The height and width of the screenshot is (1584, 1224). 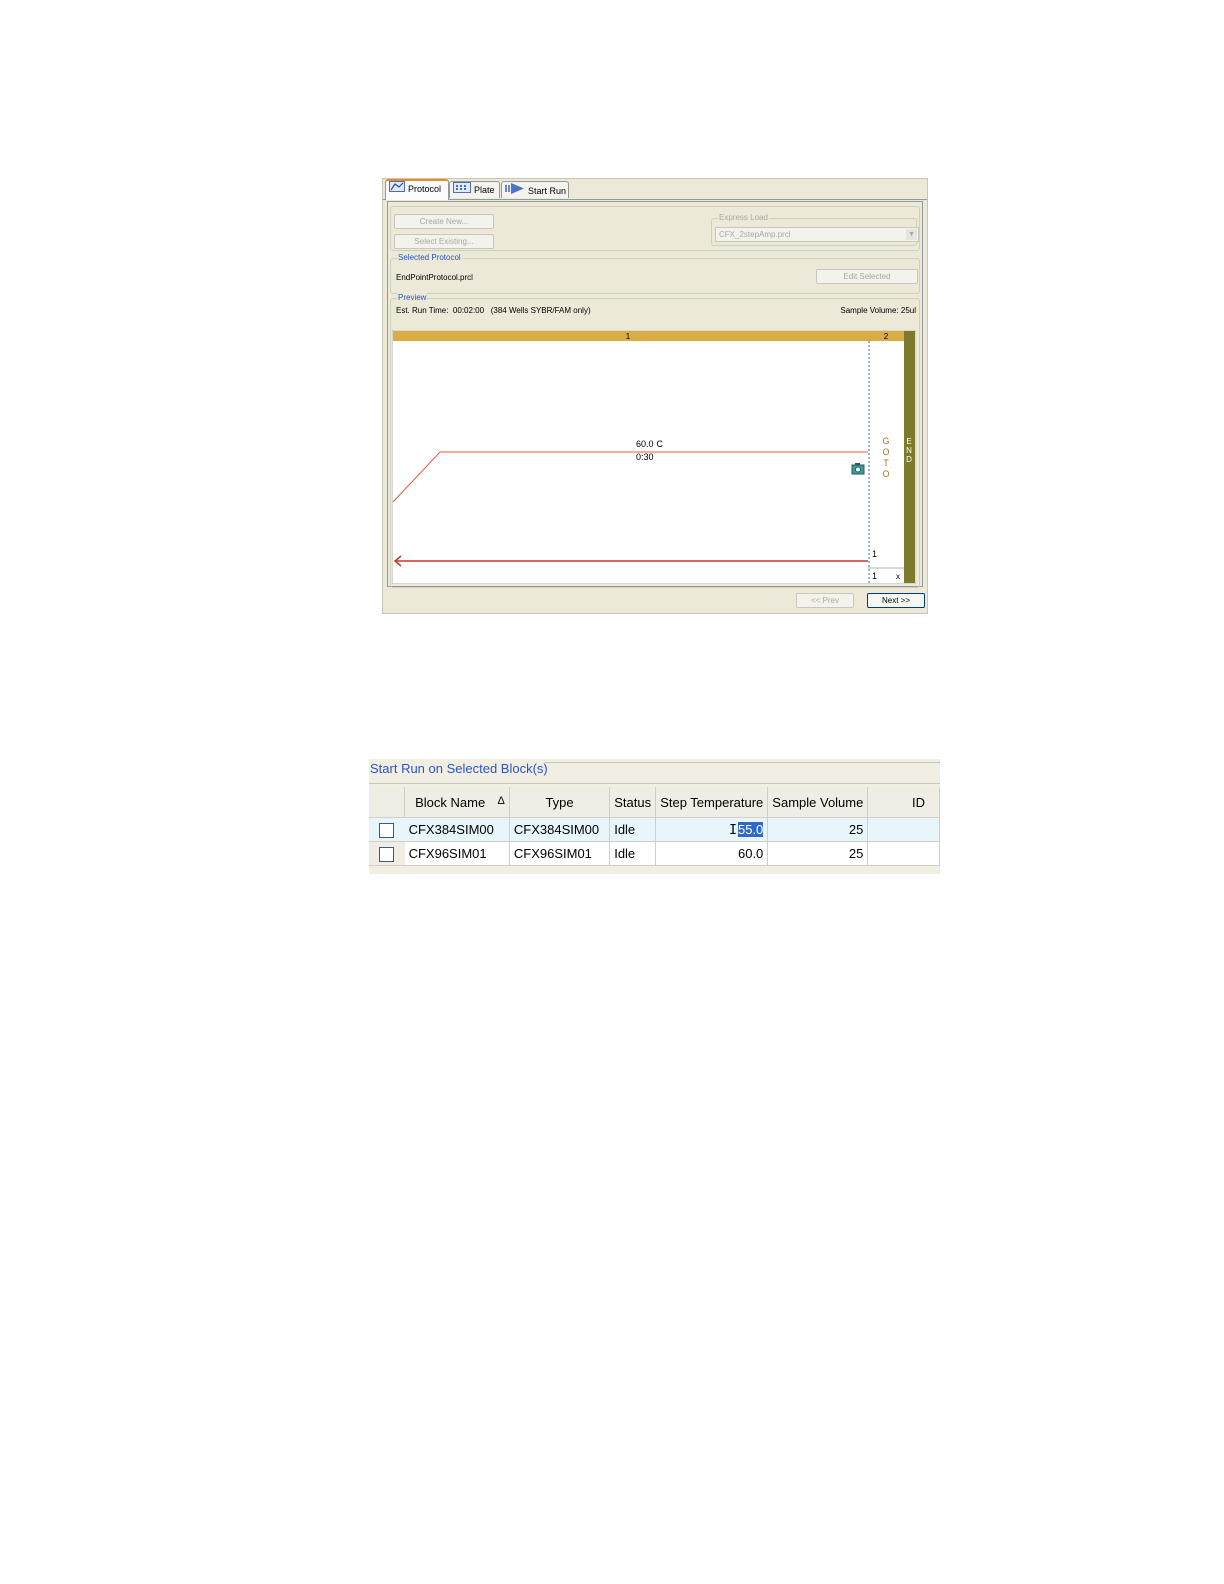 I want to click on express-load-value: CFX_2stepAmp.prcl, so click(x=755, y=234).